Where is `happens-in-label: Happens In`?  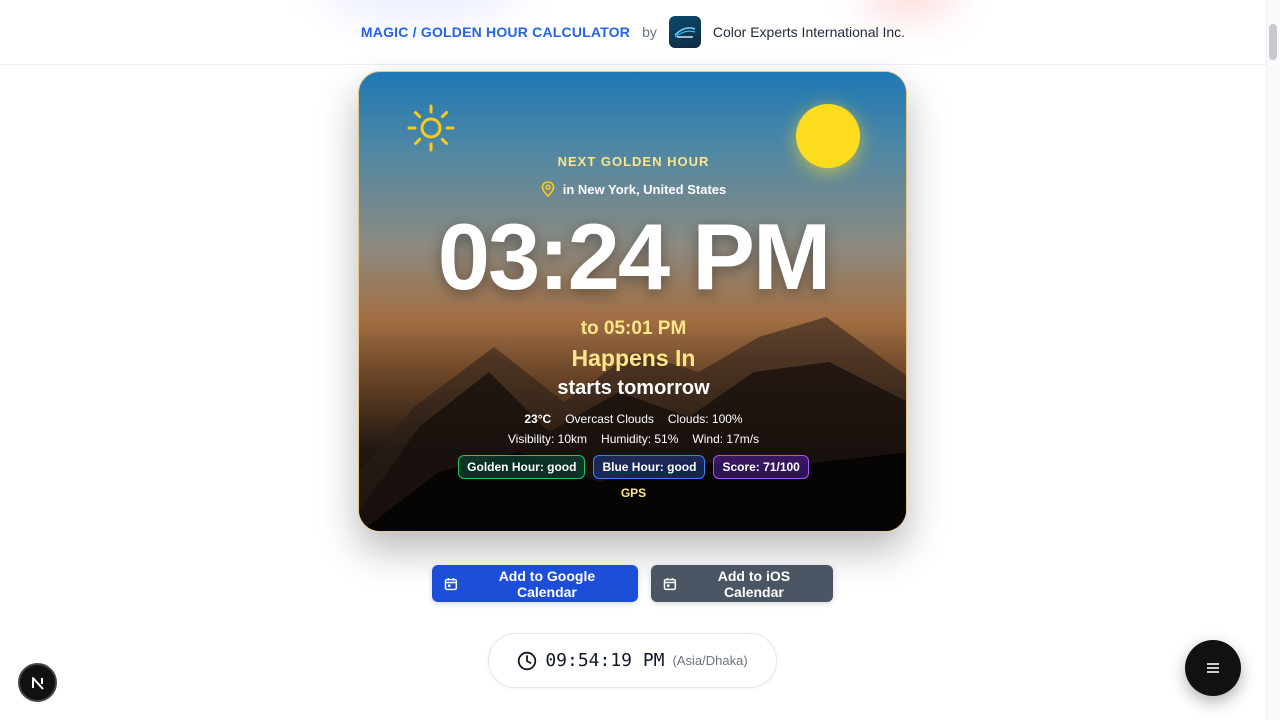
happens-in-label: Happens In is located at coordinates (633, 358).